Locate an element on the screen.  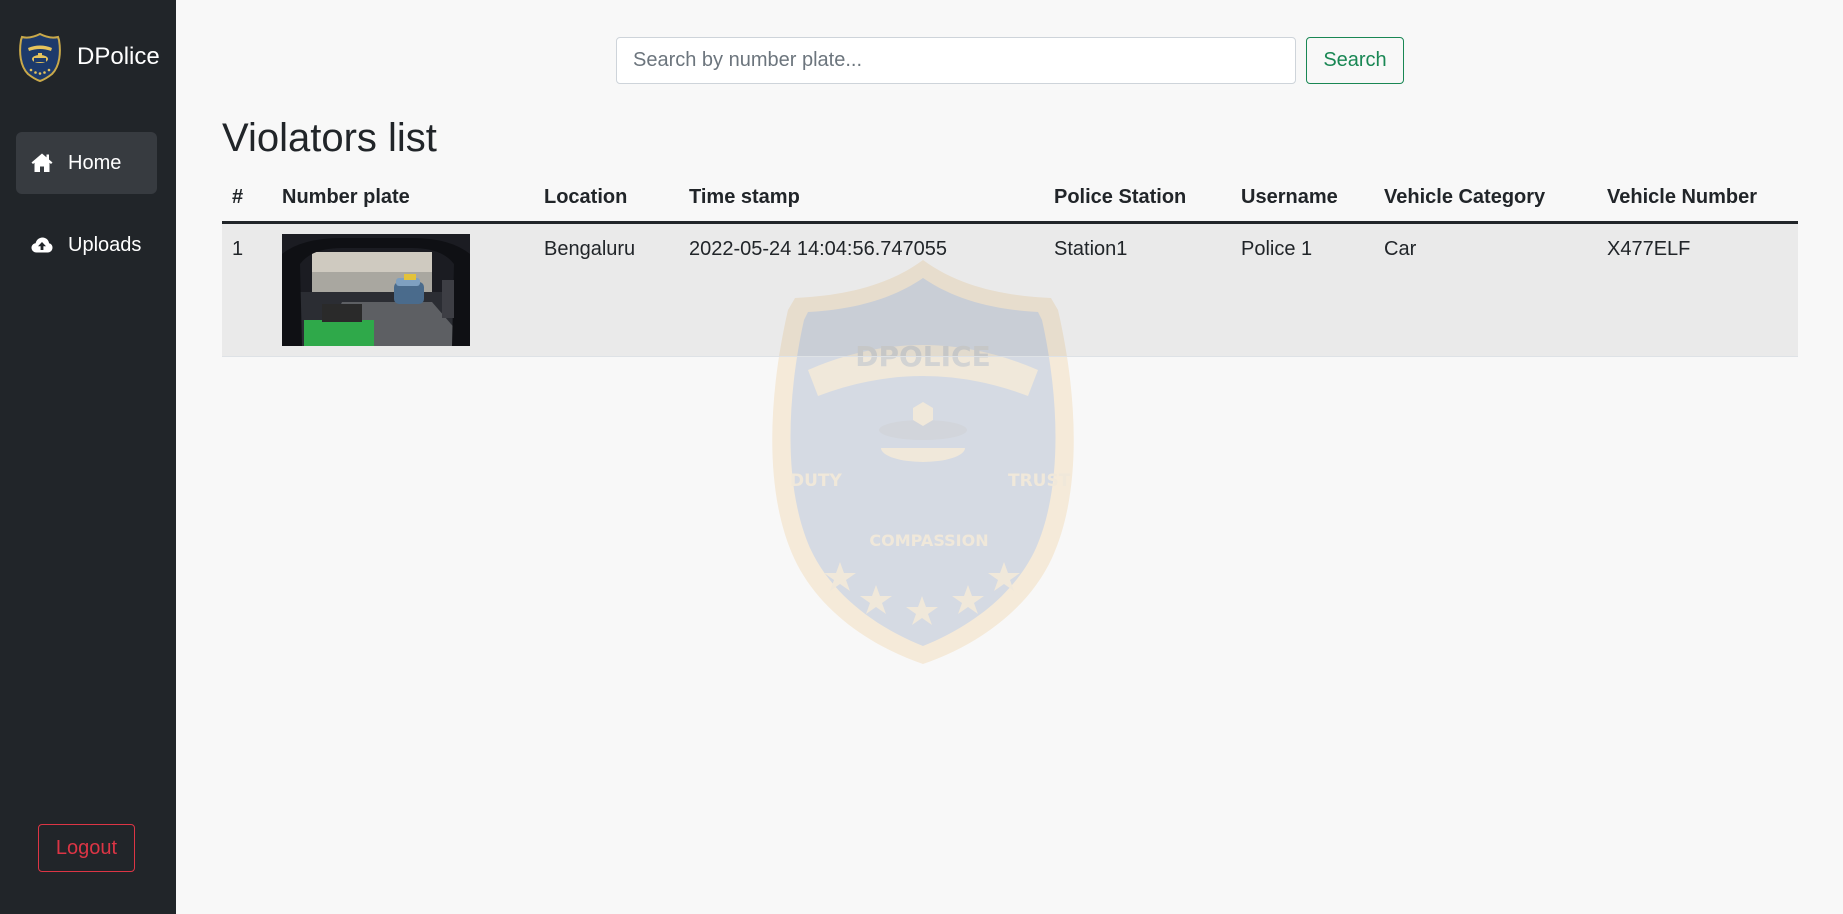
brand: DPolice is located at coordinates (89, 57).